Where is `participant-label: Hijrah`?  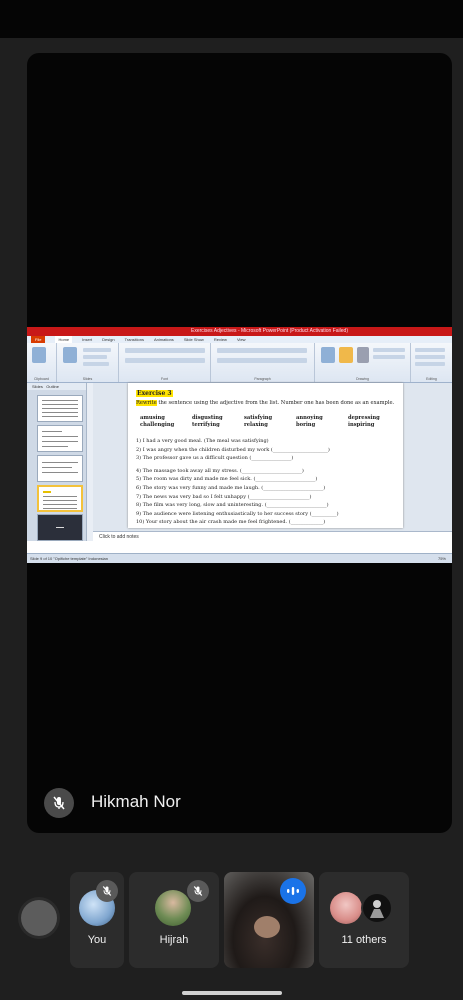 participant-label: Hijrah is located at coordinates (174, 940).